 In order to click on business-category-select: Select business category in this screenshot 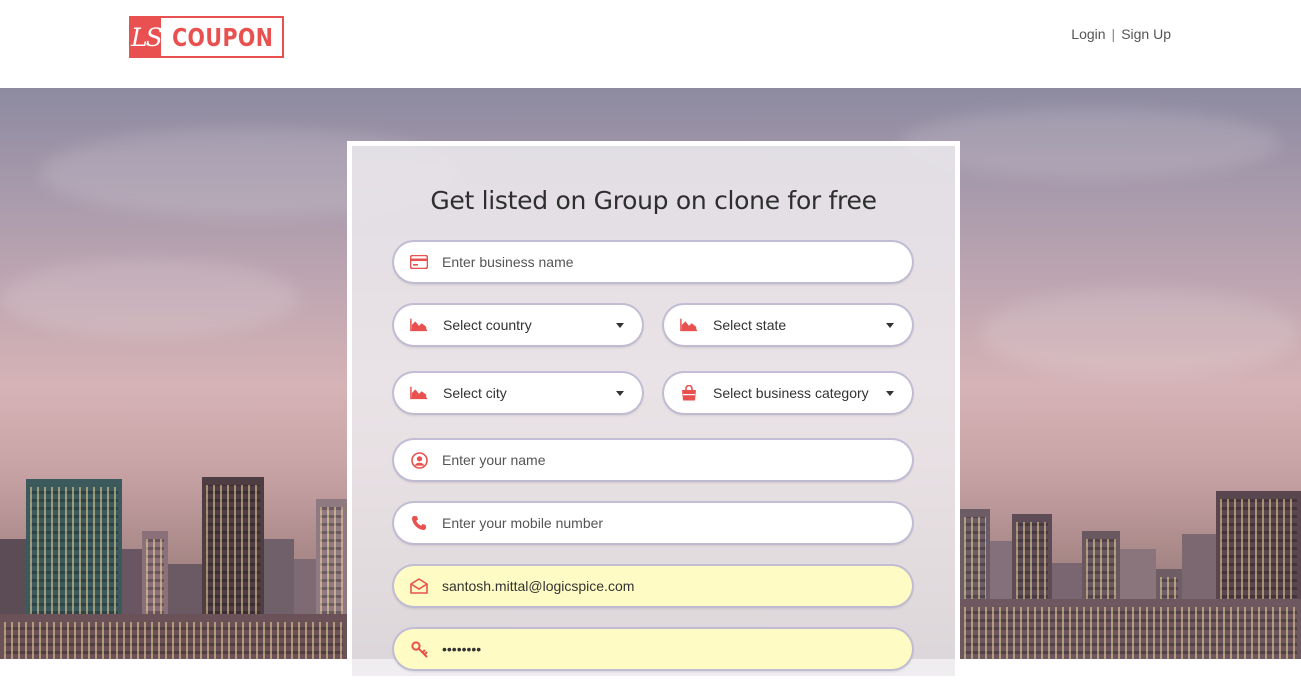, I will do `click(788, 393)`.